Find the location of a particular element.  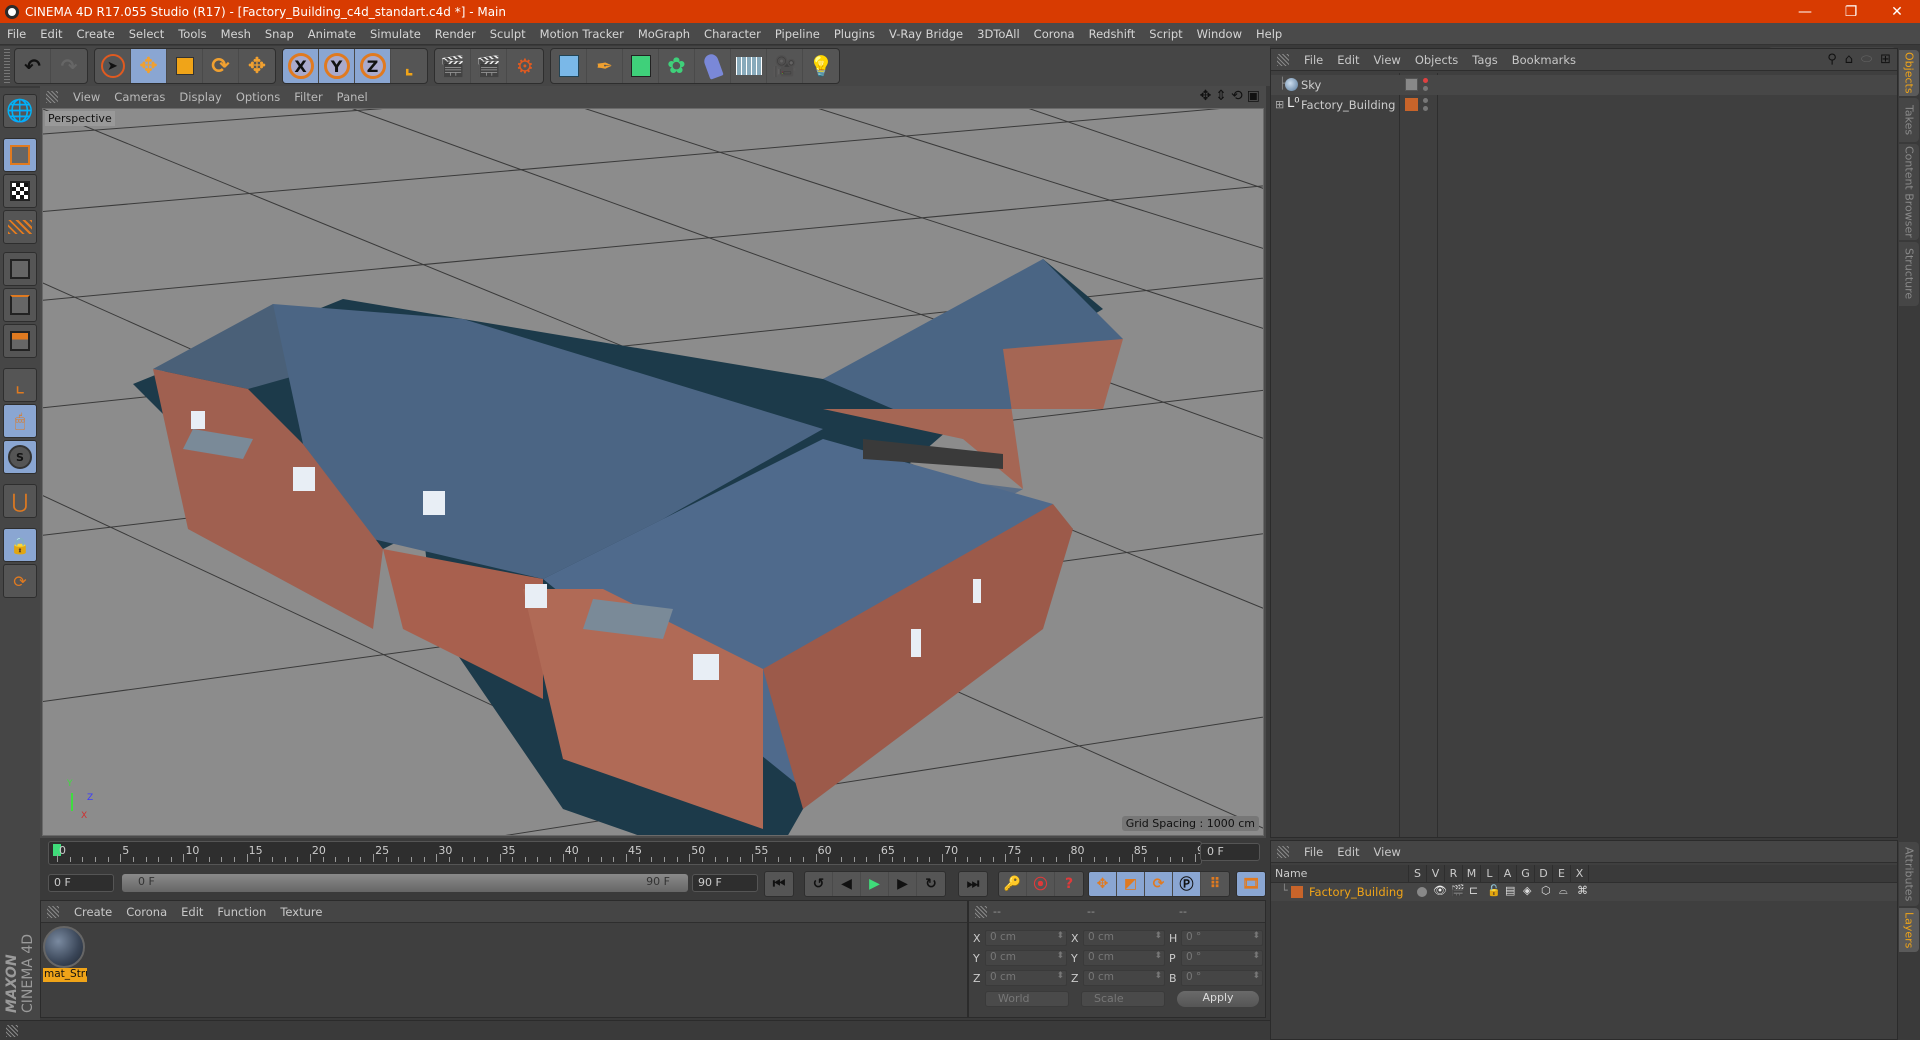

size-mode-dropdown: Scale is located at coordinates (1123, 999).